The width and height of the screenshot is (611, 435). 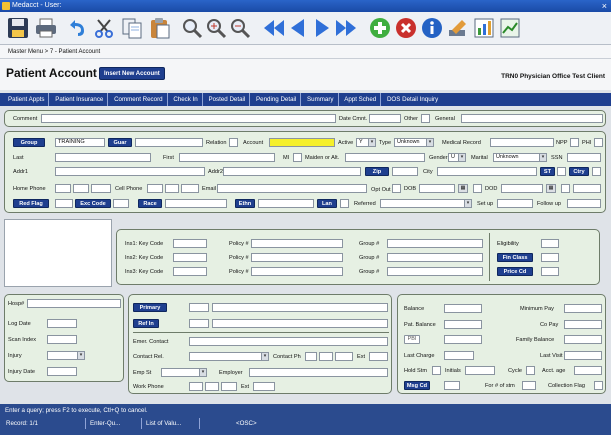 What do you see at coordinates (565, 188) in the screenshot?
I see `dod-extra-input` at bounding box center [565, 188].